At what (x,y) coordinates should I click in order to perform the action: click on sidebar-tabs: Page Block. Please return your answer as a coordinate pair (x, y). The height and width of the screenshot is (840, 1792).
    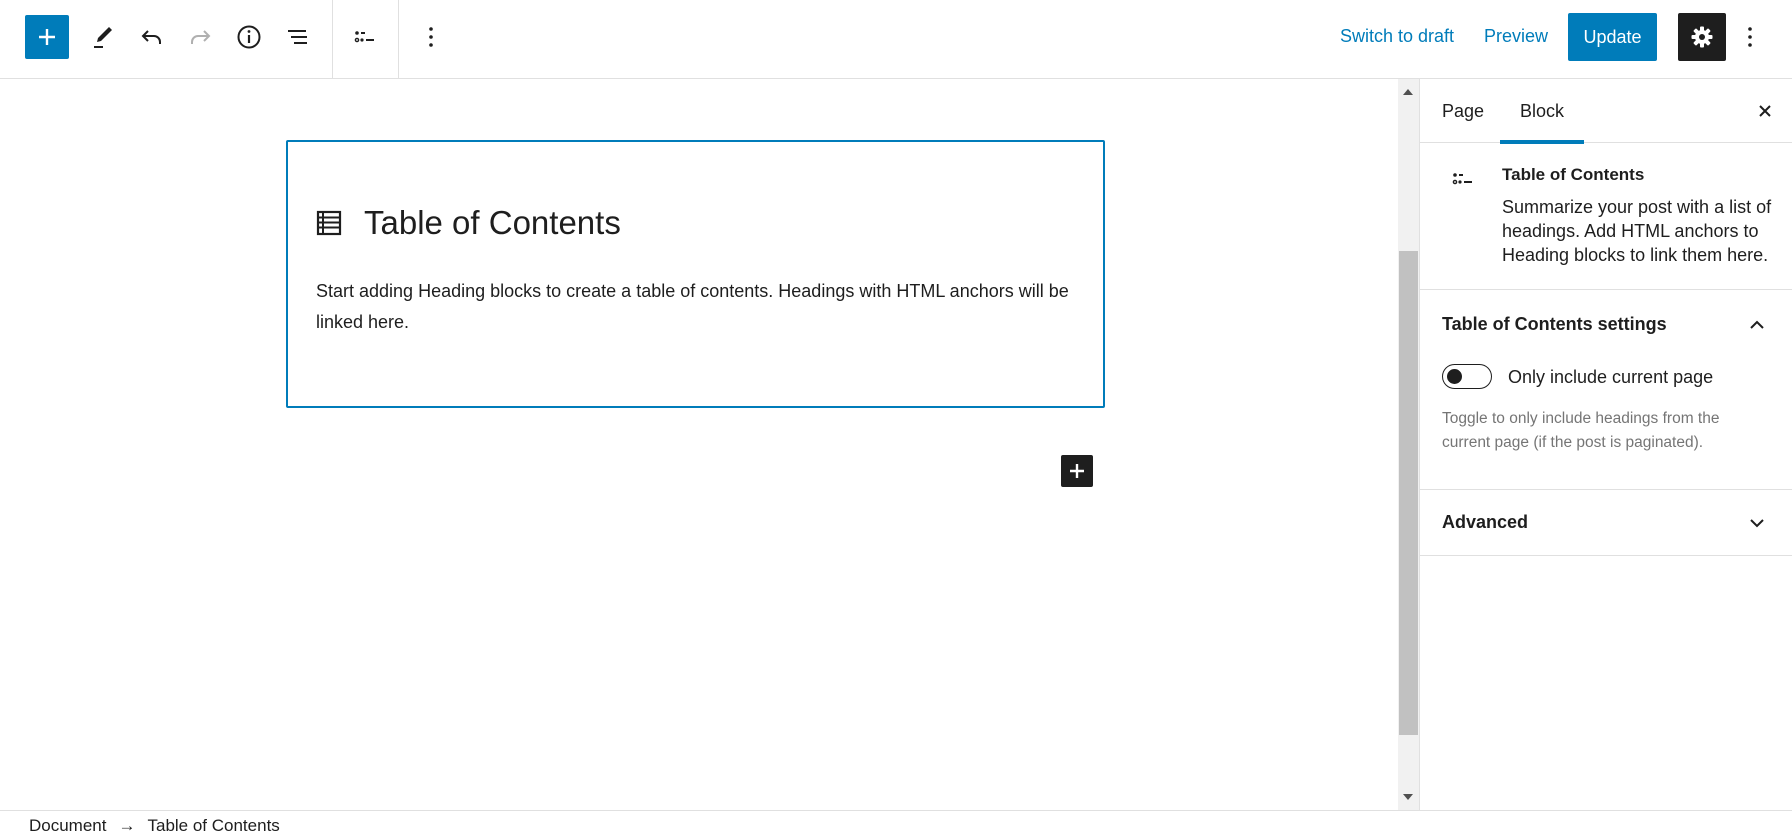
    Looking at the image, I should click on (1606, 111).